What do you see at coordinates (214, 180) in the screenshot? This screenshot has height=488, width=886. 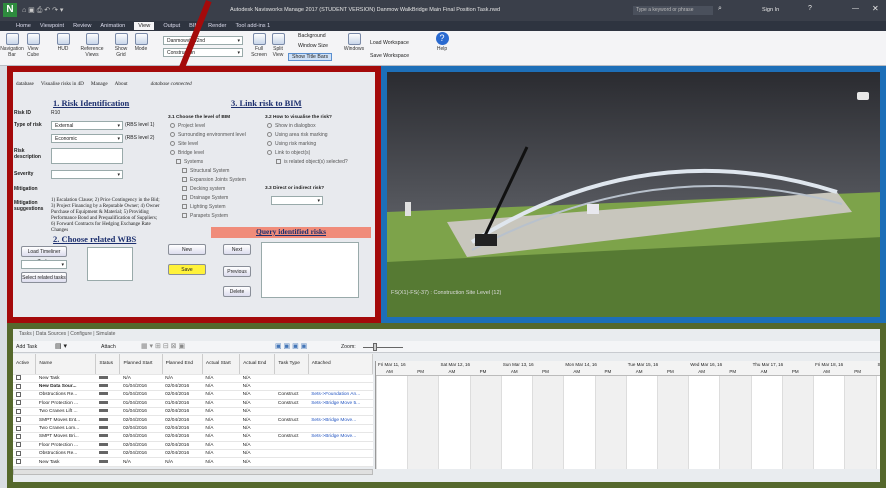 I see `system-expansion-joints: Expansion Joints System` at bounding box center [214, 180].